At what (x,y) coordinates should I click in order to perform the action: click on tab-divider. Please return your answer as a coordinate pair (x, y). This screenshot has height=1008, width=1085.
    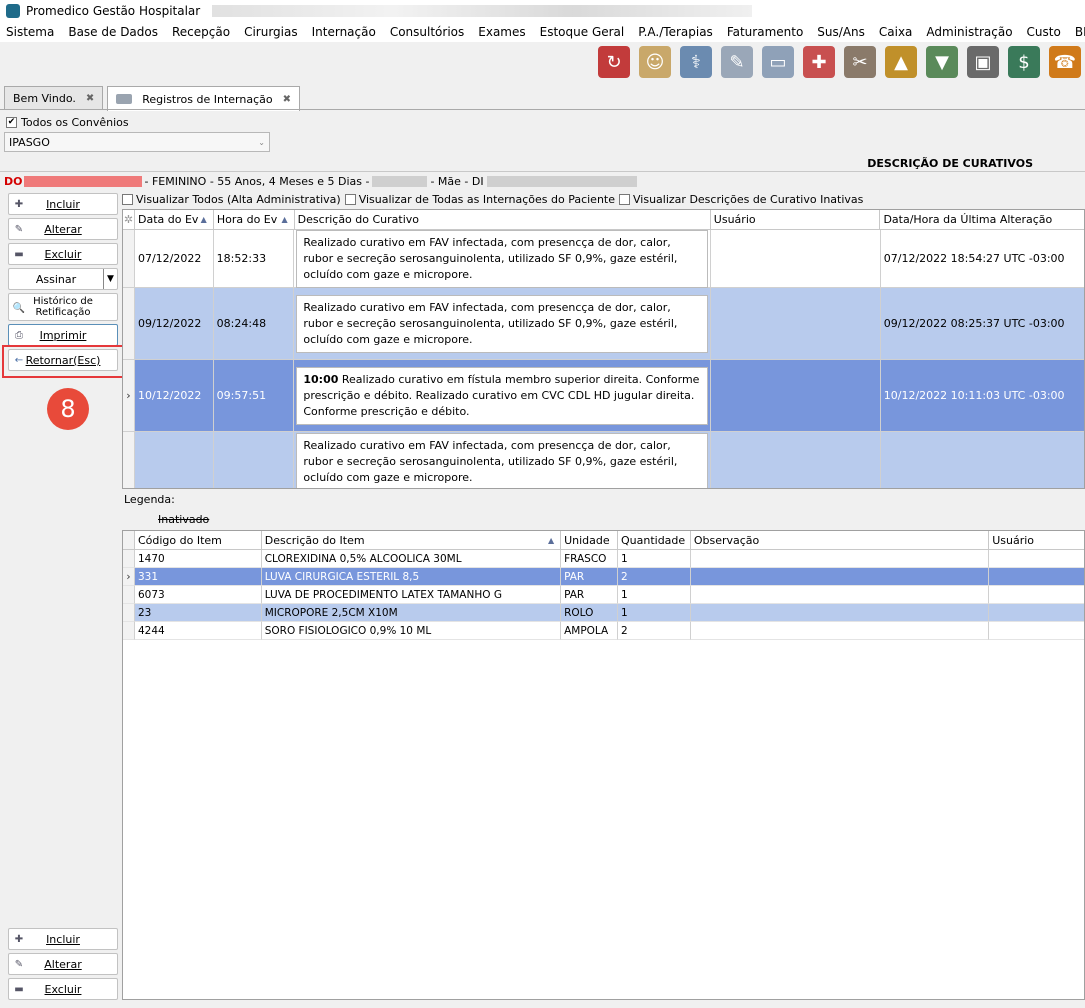
    Looking at the image, I should click on (542, 109).